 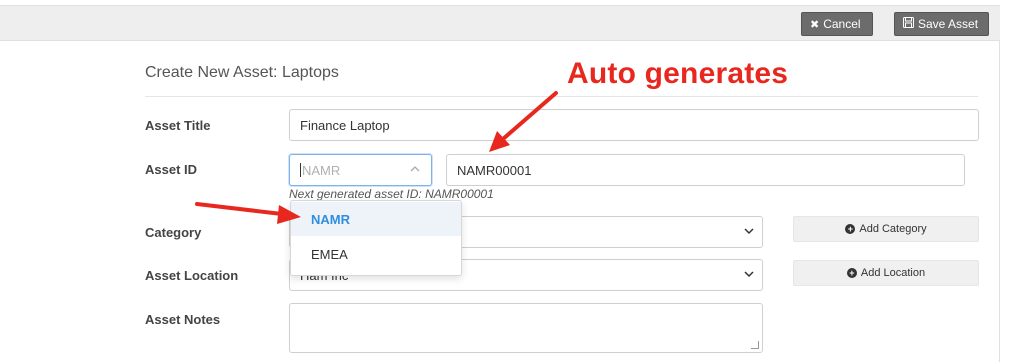 What do you see at coordinates (415, 170) in the screenshot?
I see `chevron-up-icon` at bounding box center [415, 170].